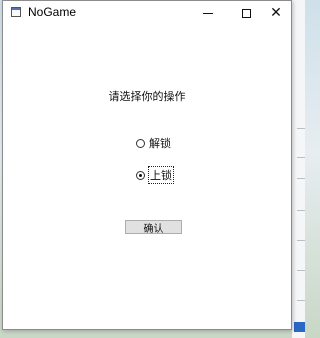  What do you see at coordinates (161, 175) in the screenshot?
I see `radio-lock-label: 上锁` at bounding box center [161, 175].